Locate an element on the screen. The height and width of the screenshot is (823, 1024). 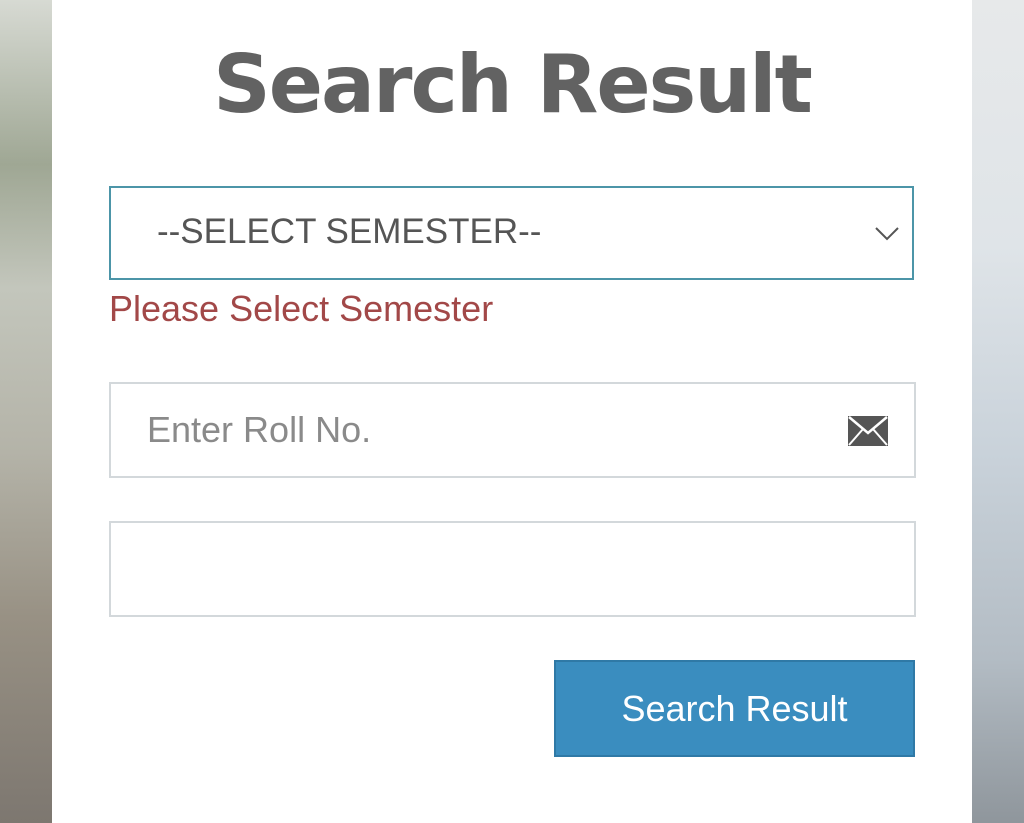
roll-number-field is located at coordinates (512, 430).